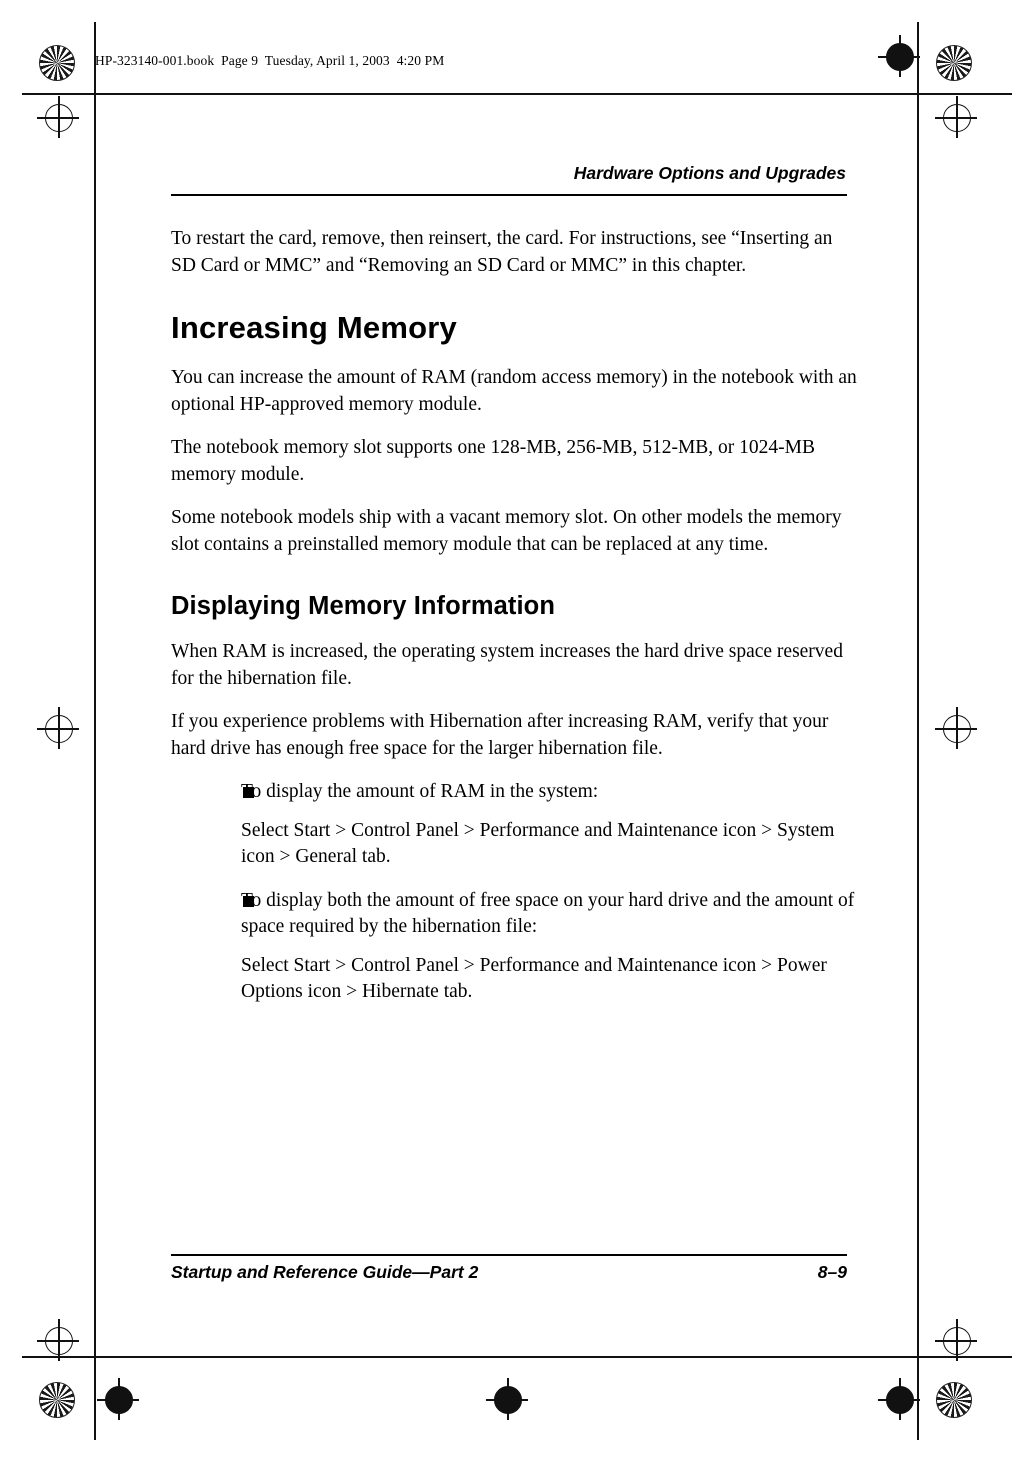 The height and width of the screenshot is (1462, 1013). What do you see at coordinates (325, 1272) in the screenshot?
I see `footer-guide-title: Startup and Reference Guide—Part 2` at bounding box center [325, 1272].